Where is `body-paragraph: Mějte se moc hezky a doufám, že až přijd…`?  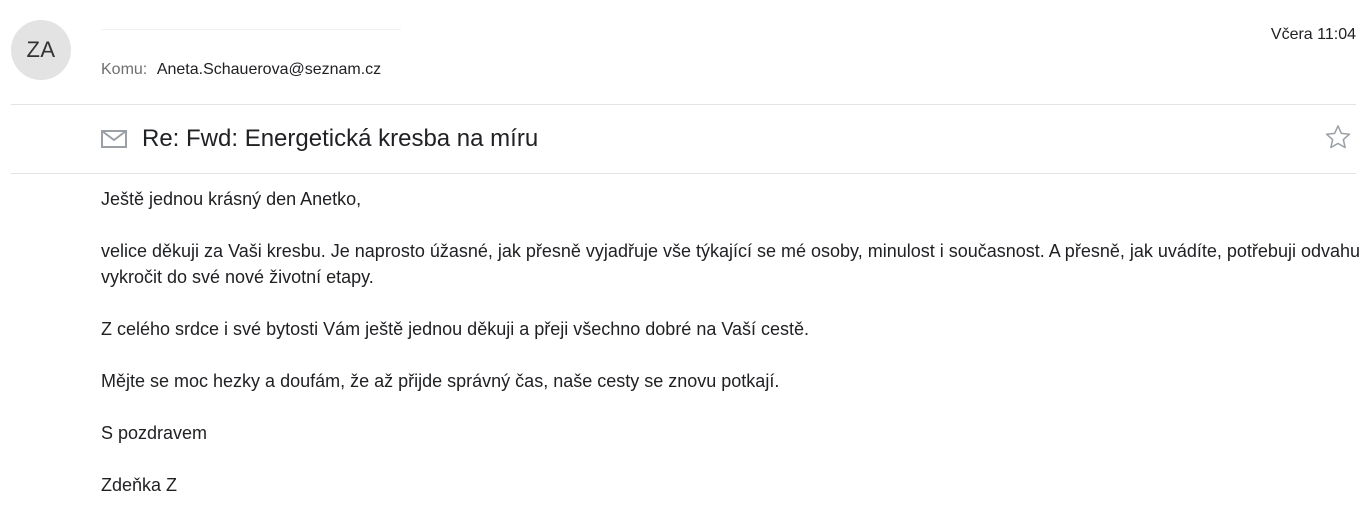 body-paragraph: Mějte se moc hezky a doufám, že až přijd… is located at coordinates (440, 381).